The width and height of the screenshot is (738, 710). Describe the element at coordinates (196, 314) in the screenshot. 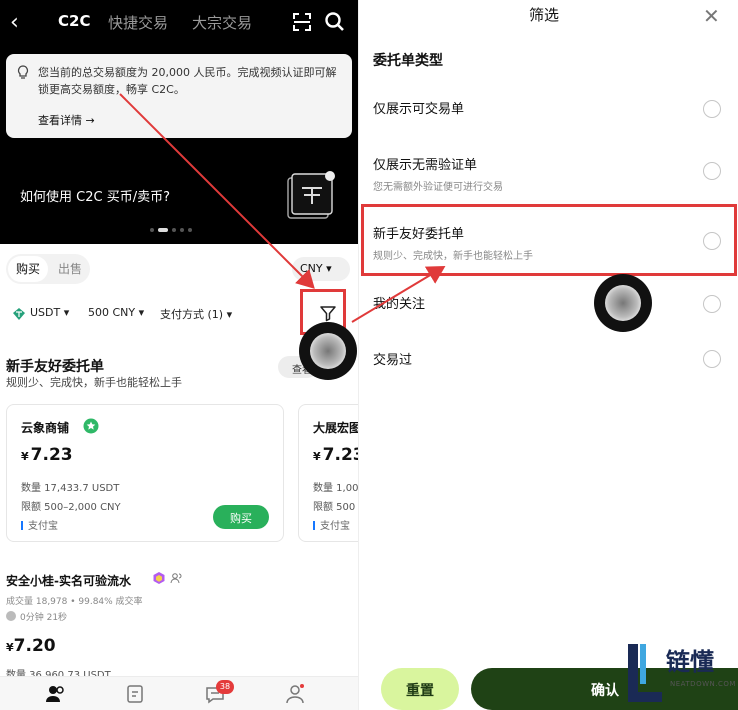

I see `payment-filter: 支付方式 (1) ▾` at that location.